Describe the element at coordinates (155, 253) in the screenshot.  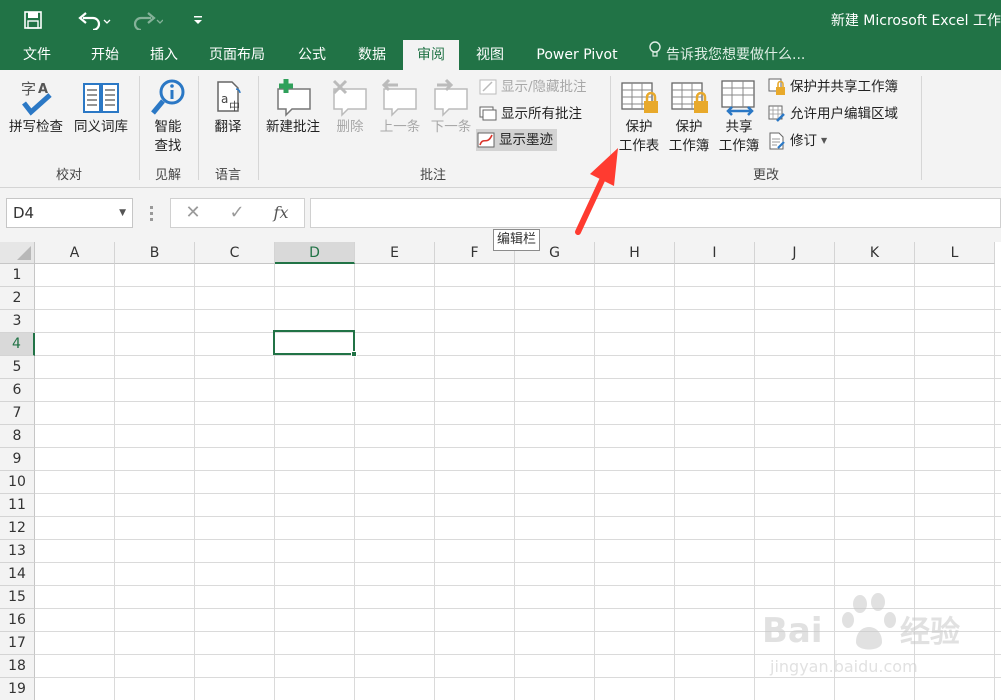
I see `column-header-b: B` at that location.